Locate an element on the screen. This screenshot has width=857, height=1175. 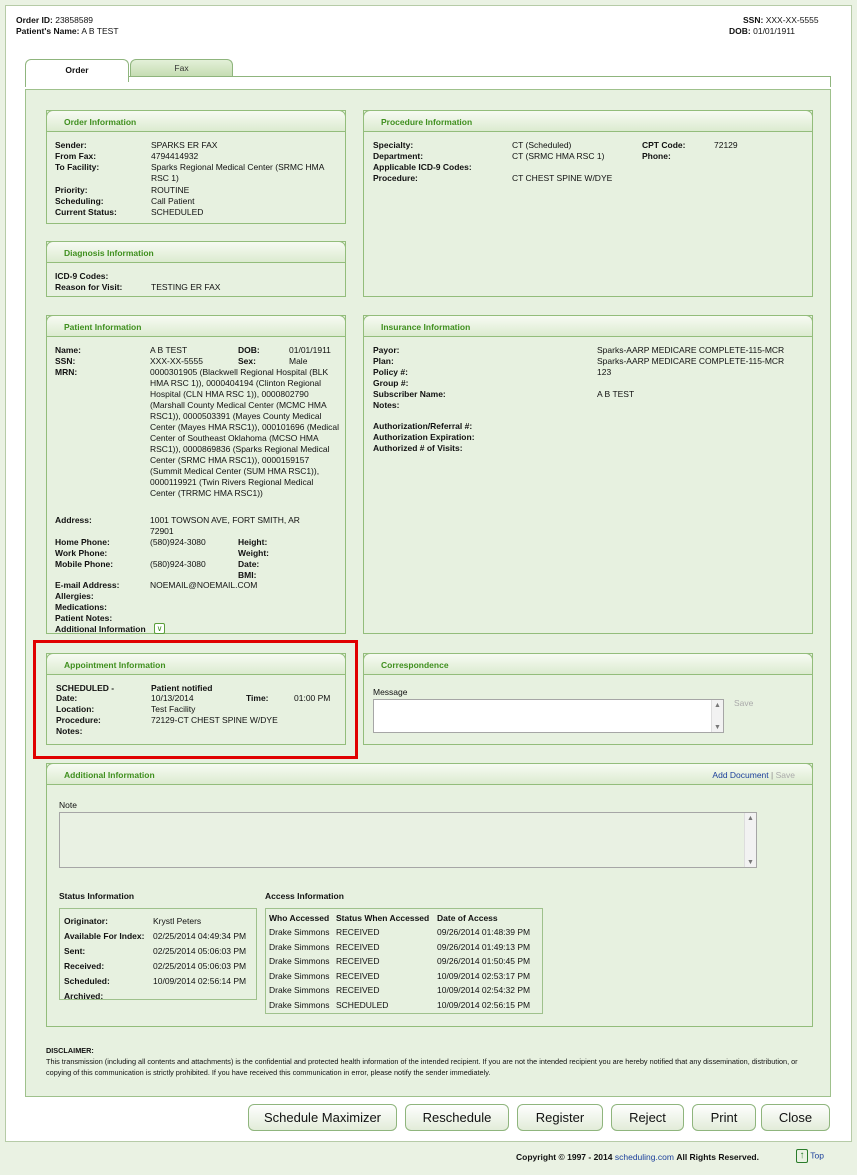
department-value: CT (SRMC HMA RSC 1) is located at coordinates (558, 156).